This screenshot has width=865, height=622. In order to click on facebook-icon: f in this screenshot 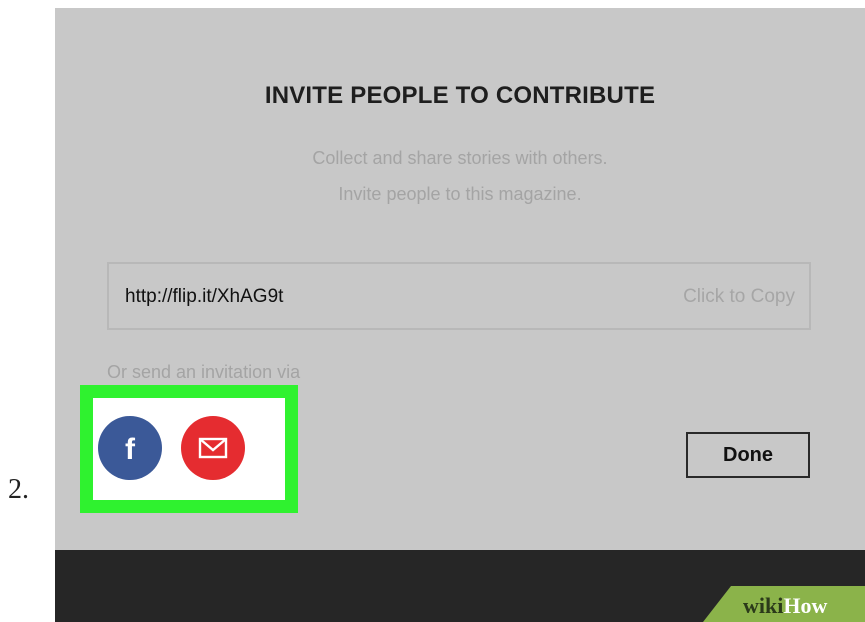, I will do `click(130, 449)`.